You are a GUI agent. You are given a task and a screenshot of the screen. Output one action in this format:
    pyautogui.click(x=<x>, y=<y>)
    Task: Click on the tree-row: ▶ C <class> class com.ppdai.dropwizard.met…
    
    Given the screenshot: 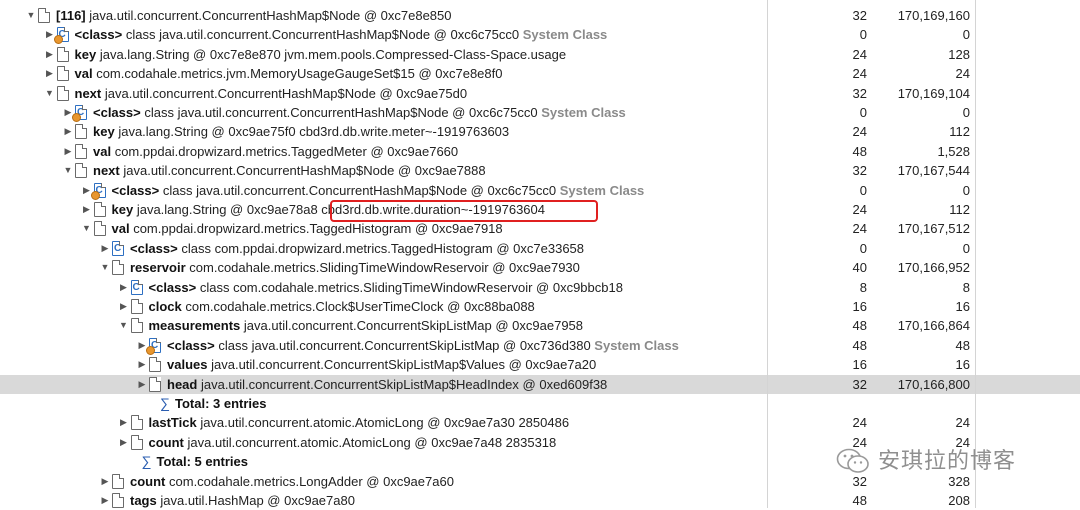 What is the action you would take?
    pyautogui.click(x=540, y=248)
    